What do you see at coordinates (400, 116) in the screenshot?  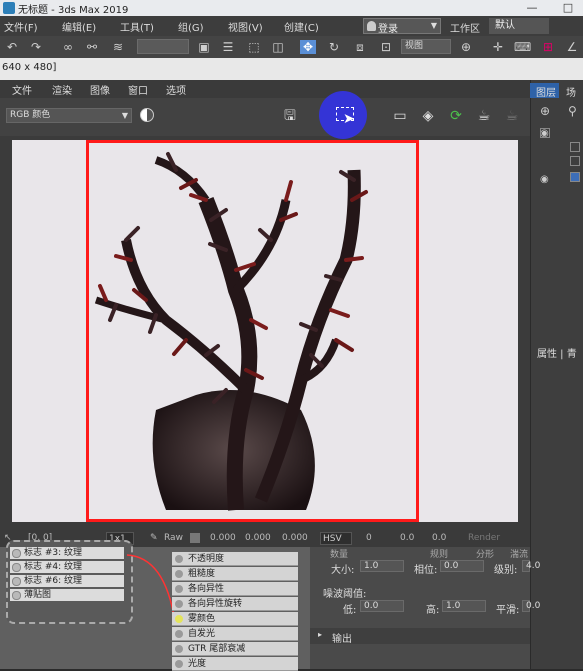 I see `frame-window-layout-icon: ▭` at bounding box center [400, 116].